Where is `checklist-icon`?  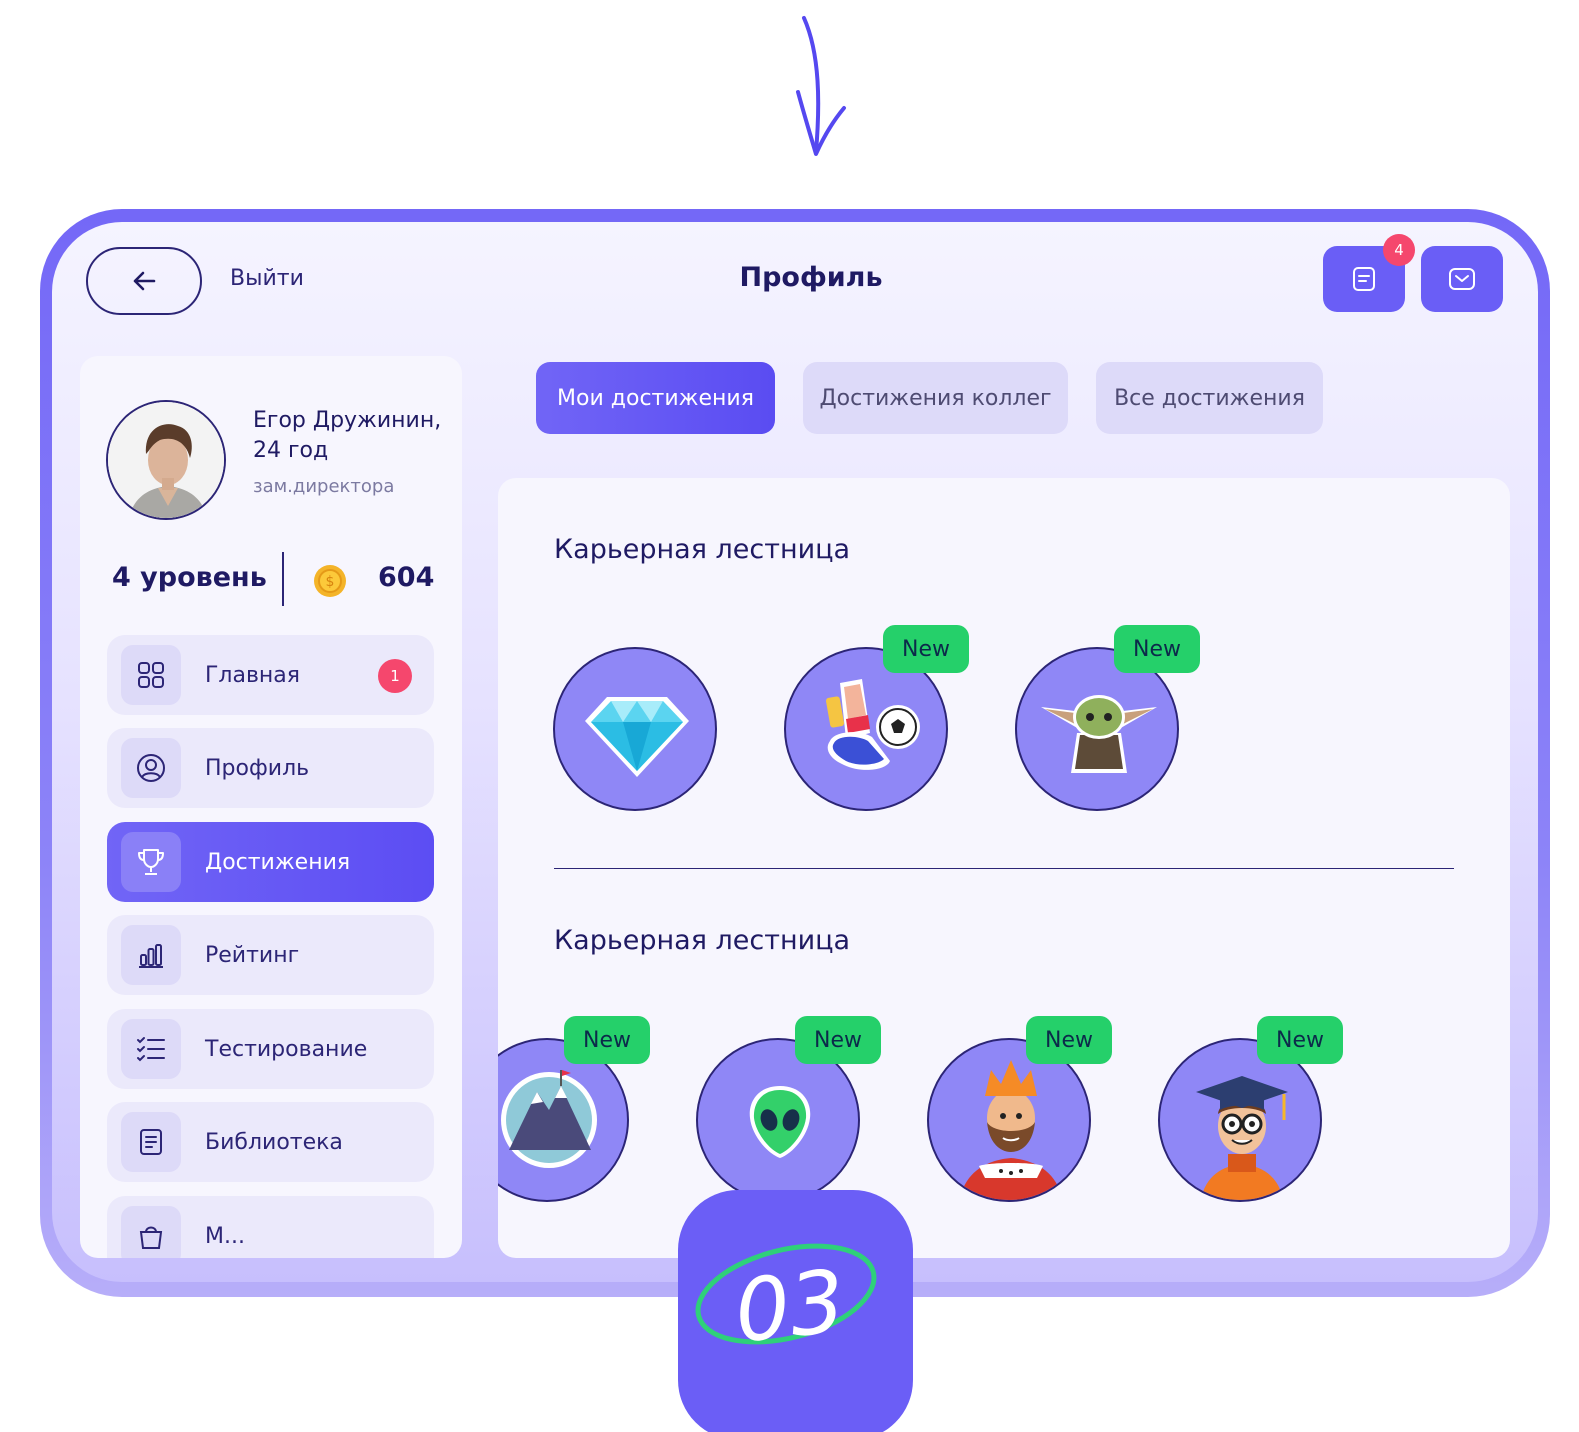 checklist-icon is located at coordinates (151, 1049).